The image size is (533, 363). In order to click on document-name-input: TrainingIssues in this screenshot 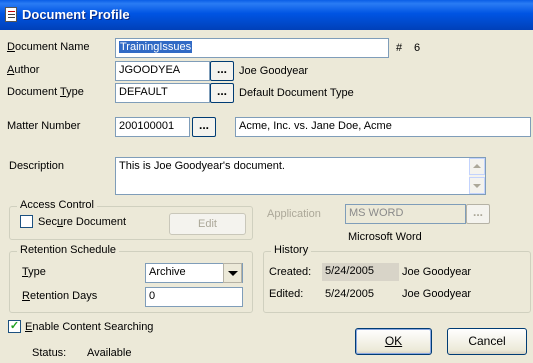, I will do `click(252, 48)`.